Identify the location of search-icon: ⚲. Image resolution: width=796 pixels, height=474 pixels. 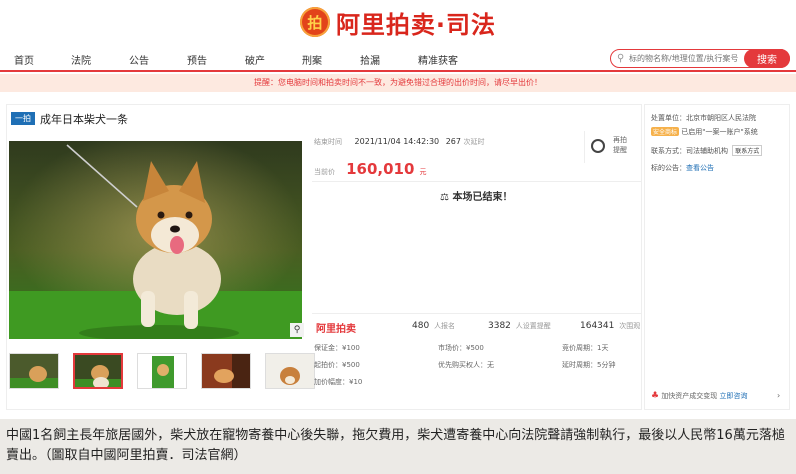
(621, 58).